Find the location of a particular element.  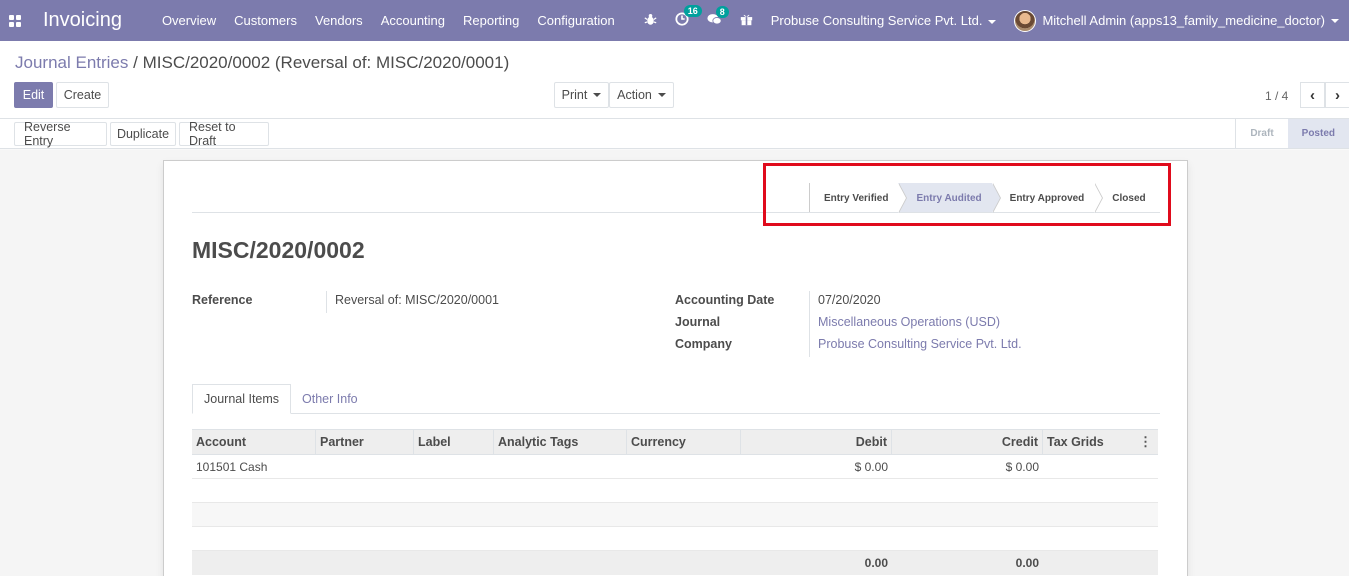

column-currency: Currency is located at coordinates (684, 442).